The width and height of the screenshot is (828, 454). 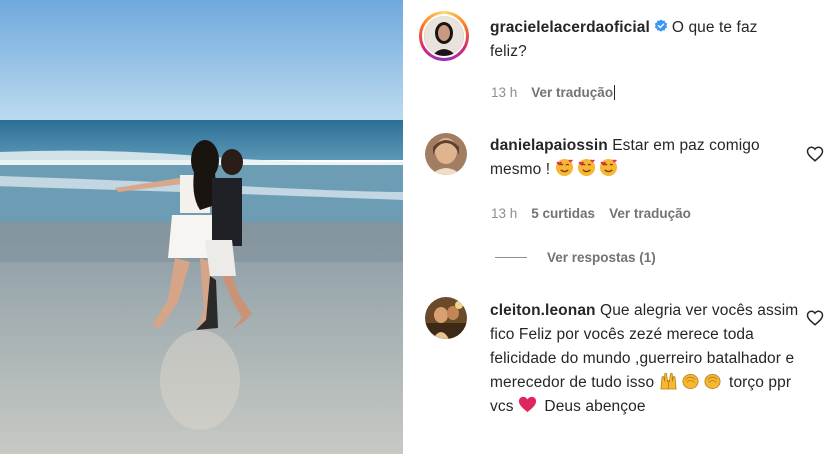 I want to click on raising-hands-icon, so click(x=668, y=381).